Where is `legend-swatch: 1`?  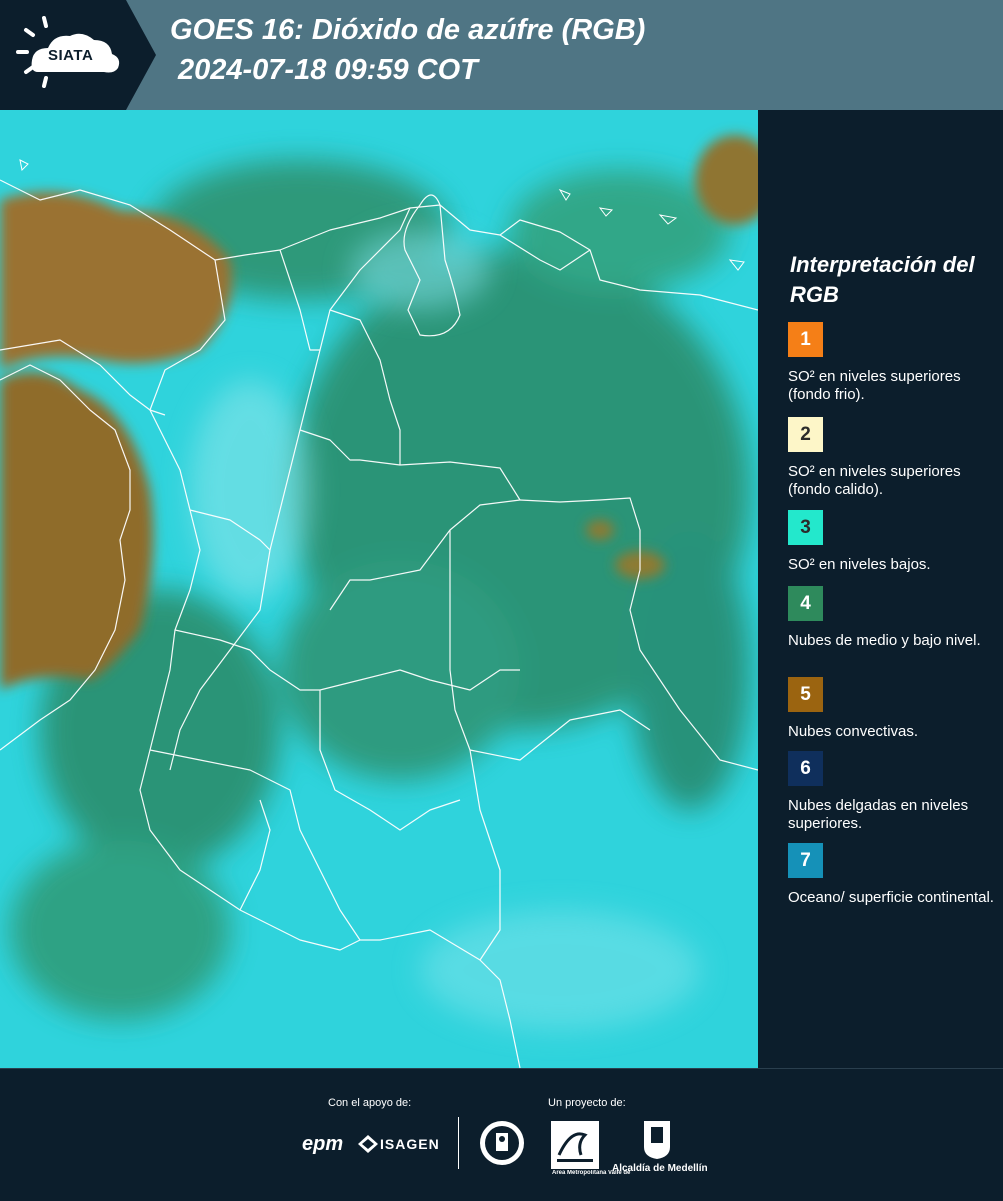 legend-swatch: 1 is located at coordinates (805, 339).